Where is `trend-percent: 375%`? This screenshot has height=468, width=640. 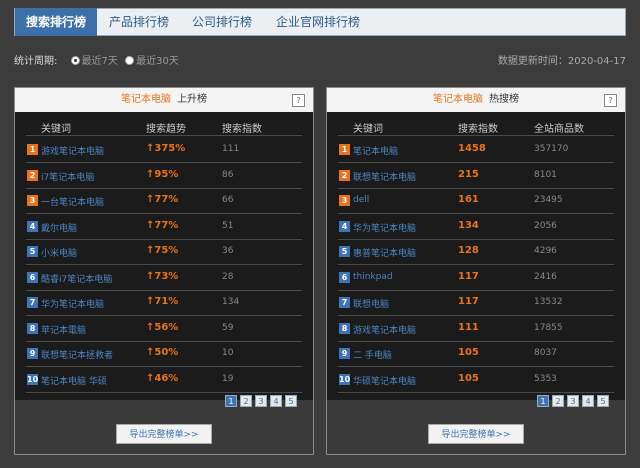 trend-percent: 375% is located at coordinates (170, 148).